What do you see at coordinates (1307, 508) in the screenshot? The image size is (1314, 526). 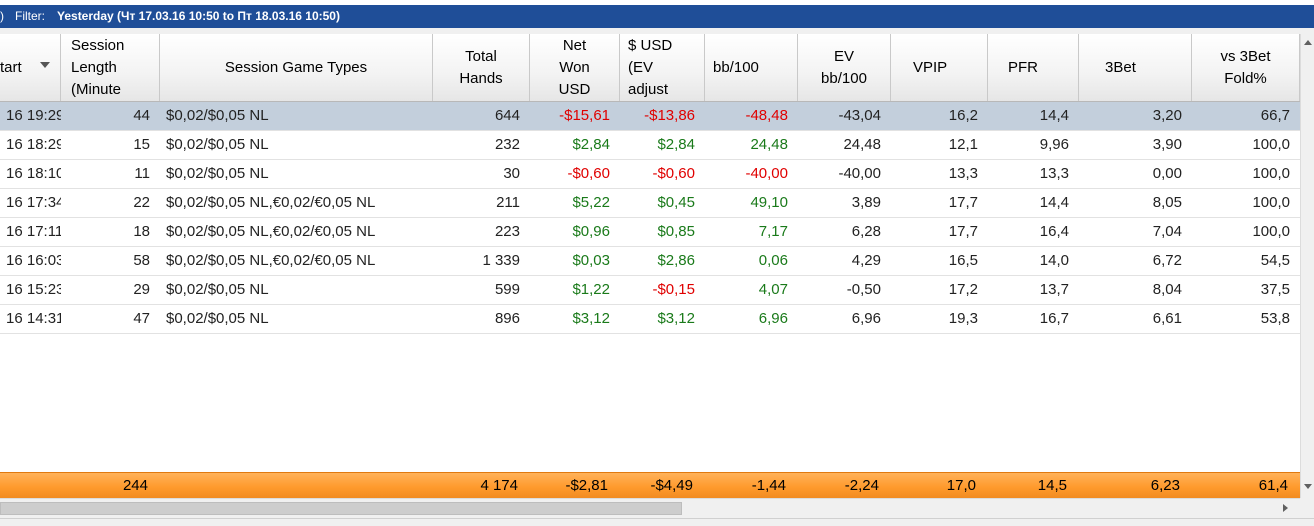 I see `scrollbar-corner` at bounding box center [1307, 508].